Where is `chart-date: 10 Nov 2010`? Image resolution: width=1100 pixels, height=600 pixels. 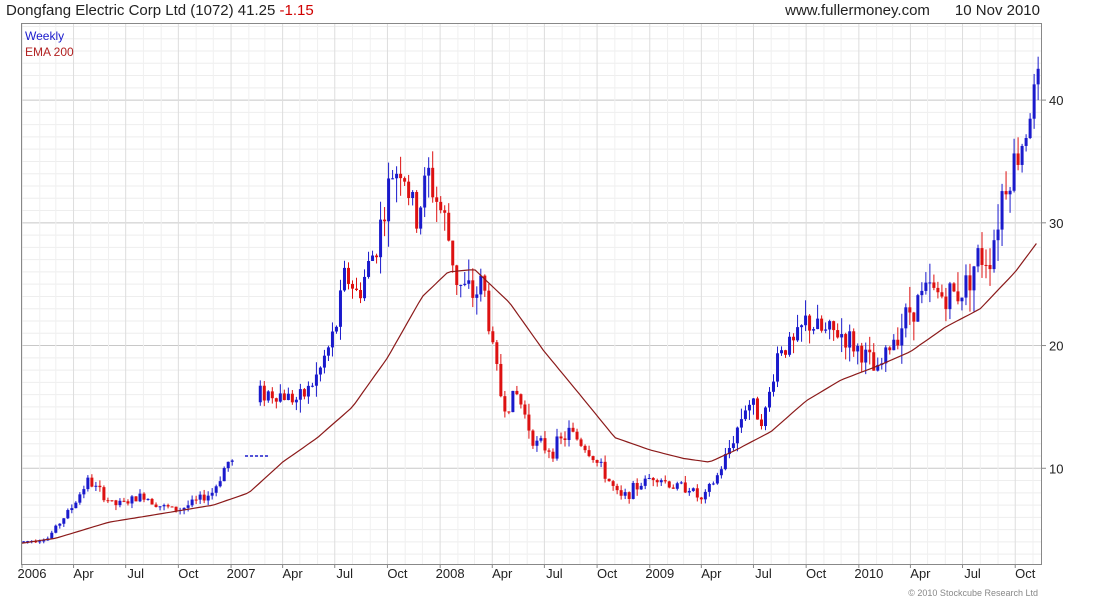
chart-date: 10 Nov 2010 is located at coordinates (997, 10).